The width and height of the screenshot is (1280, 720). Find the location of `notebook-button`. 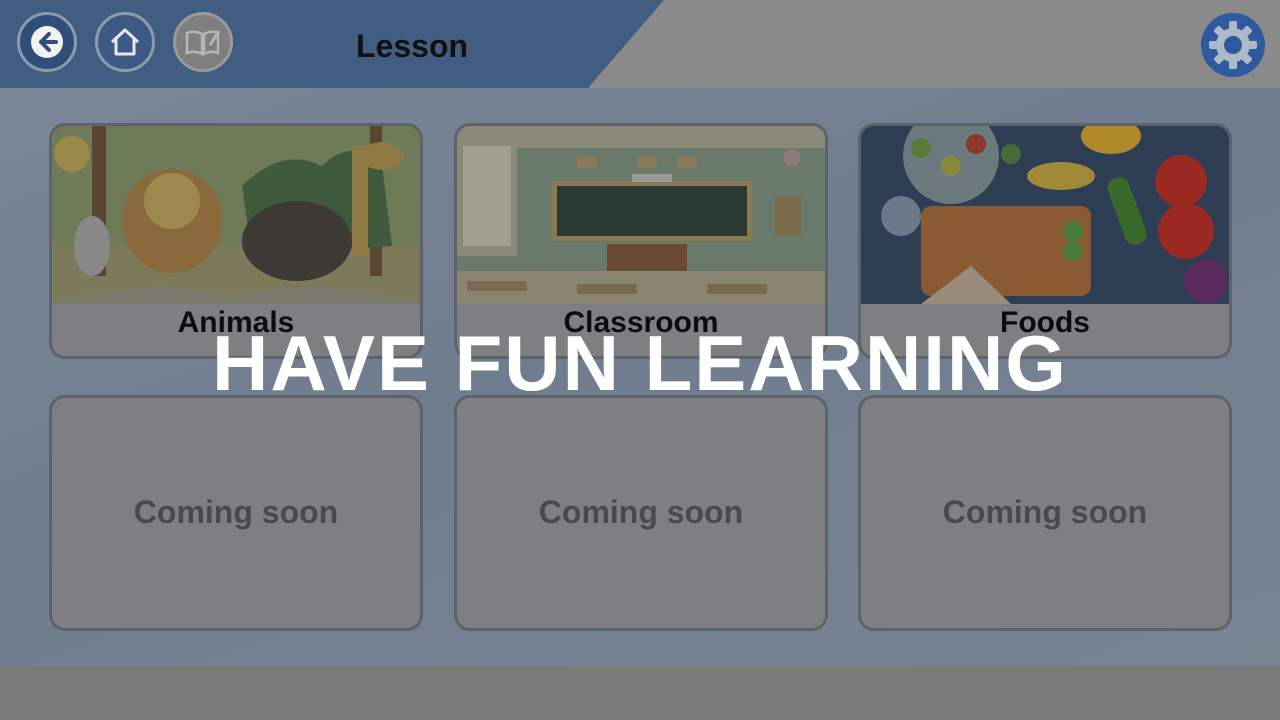

notebook-button is located at coordinates (203, 42).